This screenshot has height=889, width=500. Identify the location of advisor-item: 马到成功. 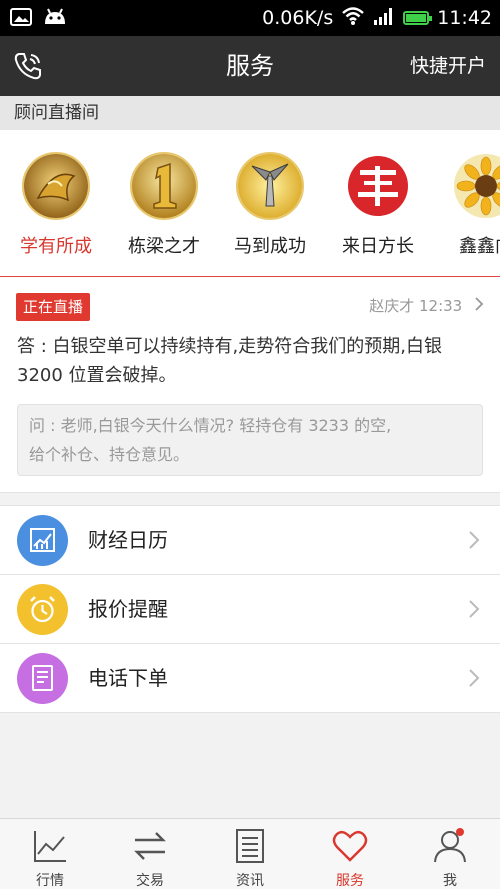
(270, 205).